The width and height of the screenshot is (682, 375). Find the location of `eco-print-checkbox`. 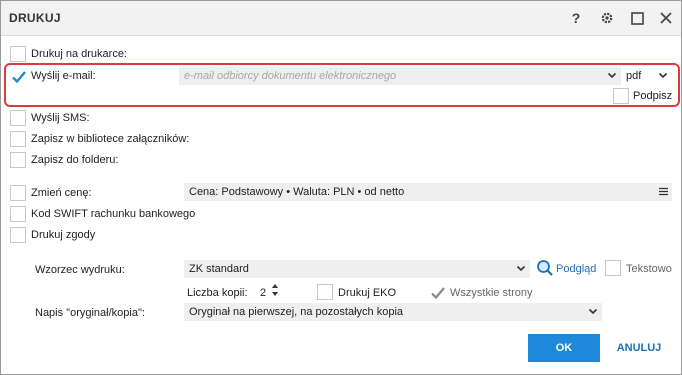

eco-print-checkbox is located at coordinates (325, 292).